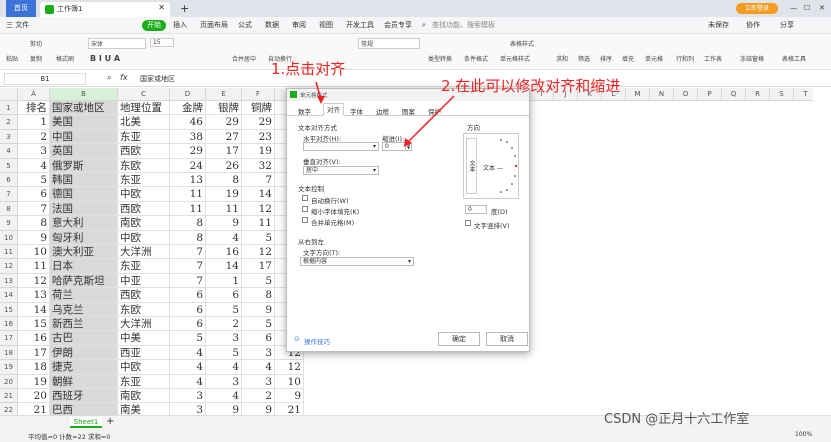  Describe the element at coordinates (258, 194) in the screenshot. I see `table-cell: 14` at that location.